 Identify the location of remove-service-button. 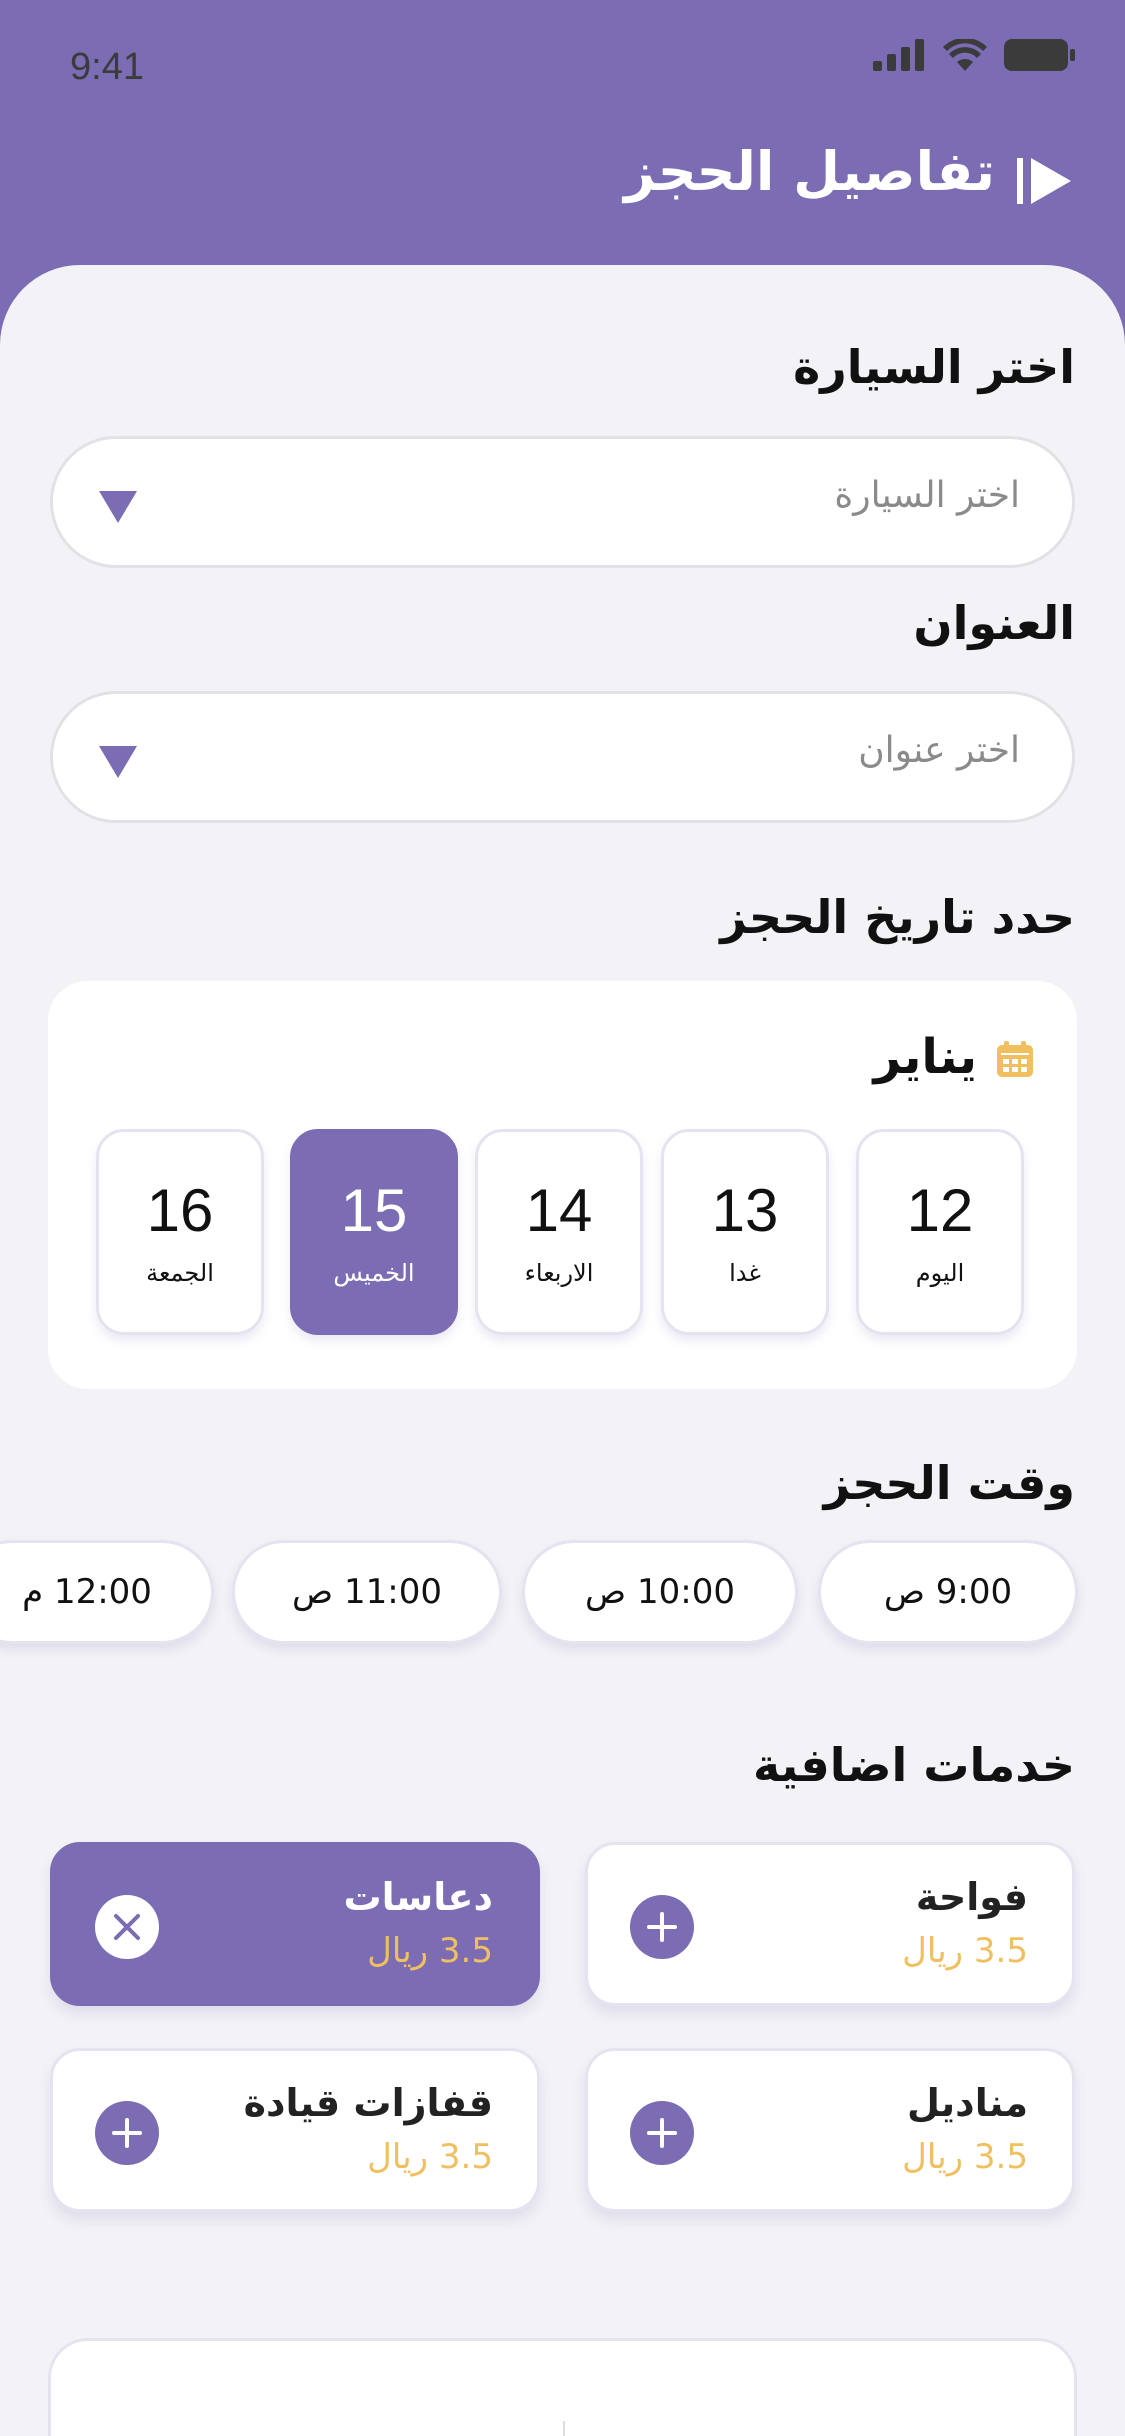
(127, 1927).